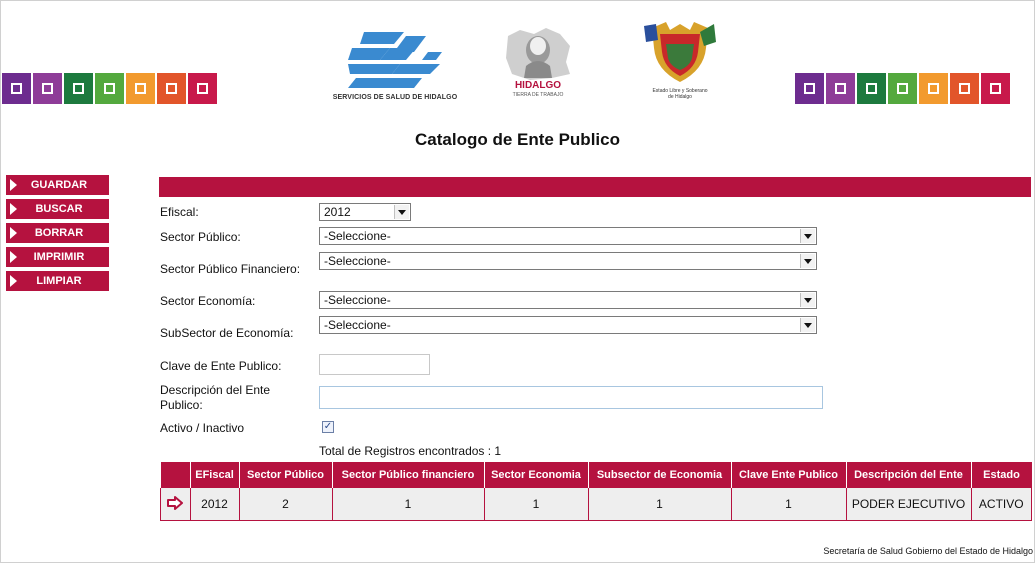 This screenshot has width=1035, height=563. I want to click on borrar-button: BORRAR, so click(57, 233).